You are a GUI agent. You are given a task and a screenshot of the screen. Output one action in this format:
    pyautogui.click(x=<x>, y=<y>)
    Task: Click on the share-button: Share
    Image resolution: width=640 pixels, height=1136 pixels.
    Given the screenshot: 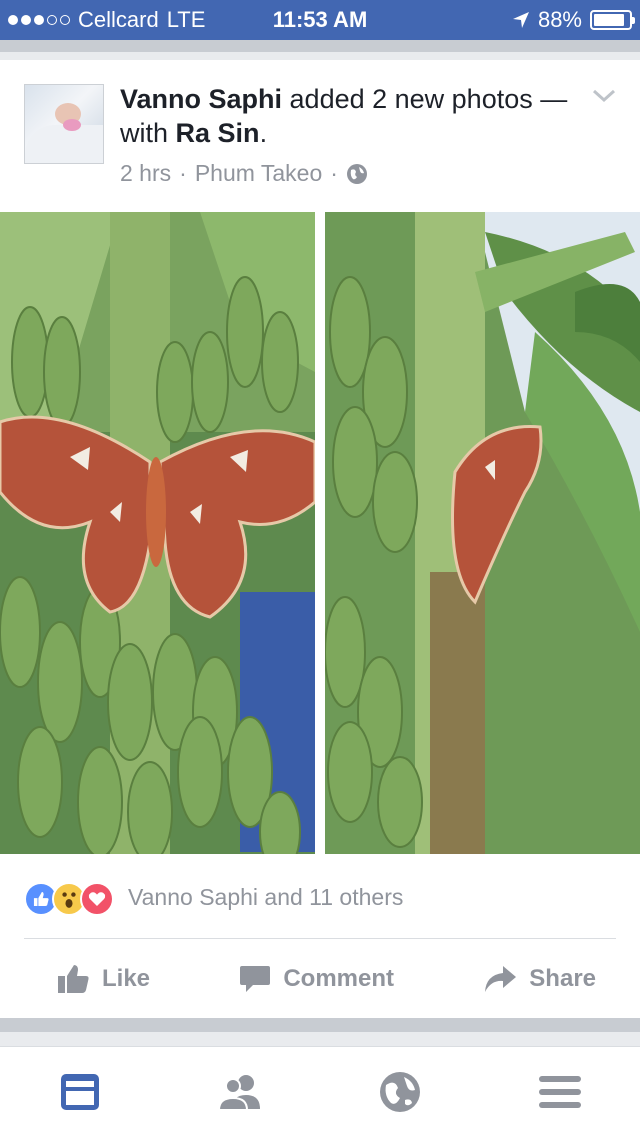 What is the action you would take?
    pyautogui.click(x=539, y=979)
    